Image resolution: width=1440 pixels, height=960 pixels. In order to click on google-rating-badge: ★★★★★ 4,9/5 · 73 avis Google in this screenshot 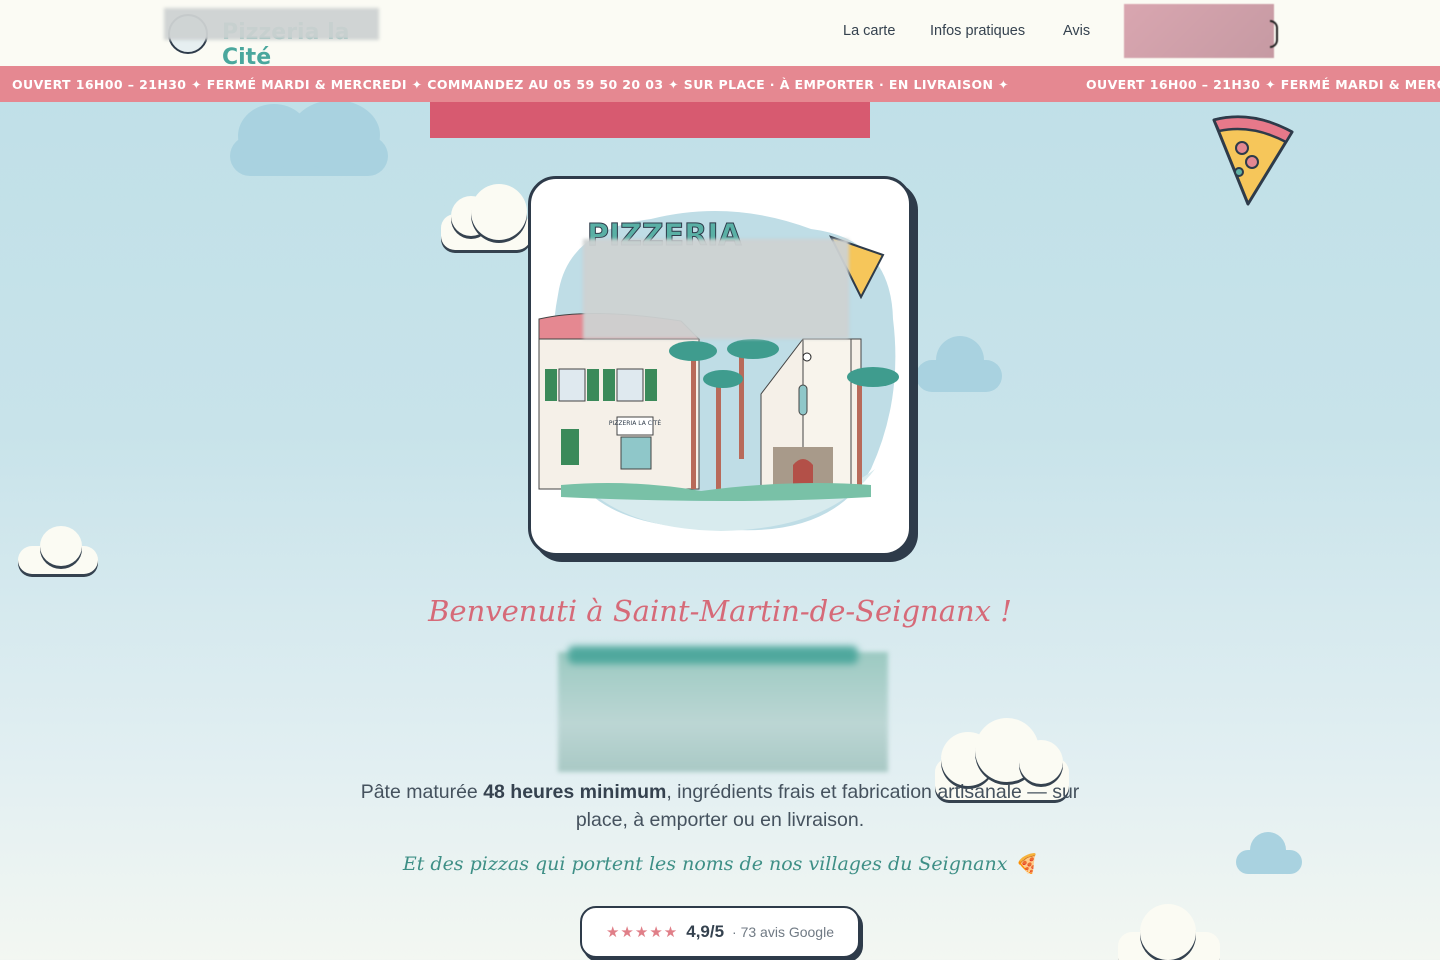, I will do `click(720, 932)`.